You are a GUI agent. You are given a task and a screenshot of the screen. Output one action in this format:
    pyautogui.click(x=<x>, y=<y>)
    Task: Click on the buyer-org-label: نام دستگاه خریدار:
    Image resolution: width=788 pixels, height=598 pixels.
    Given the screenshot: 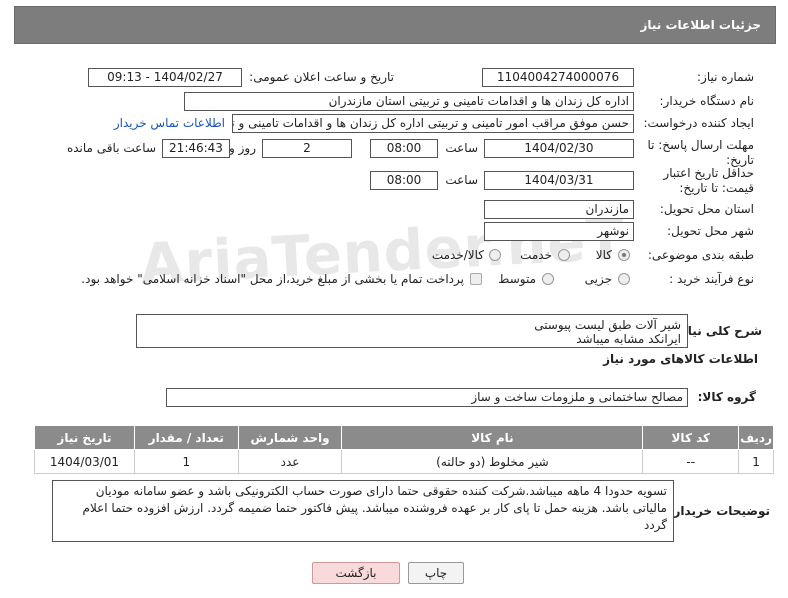 What is the action you would take?
    pyautogui.click(x=707, y=101)
    